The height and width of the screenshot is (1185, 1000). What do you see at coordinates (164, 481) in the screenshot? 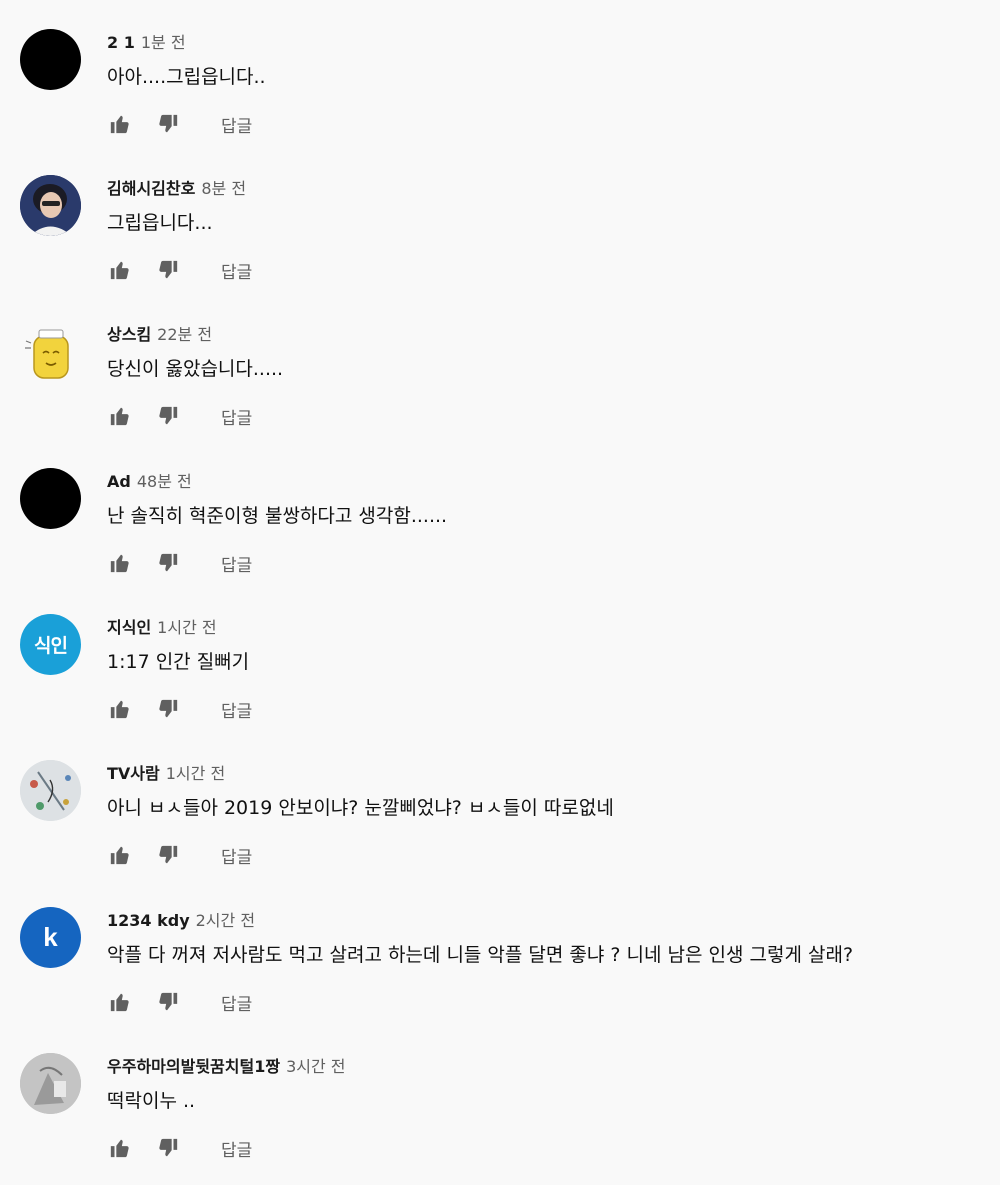
I see `comment-timestamp: 48분 전` at bounding box center [164, 481].